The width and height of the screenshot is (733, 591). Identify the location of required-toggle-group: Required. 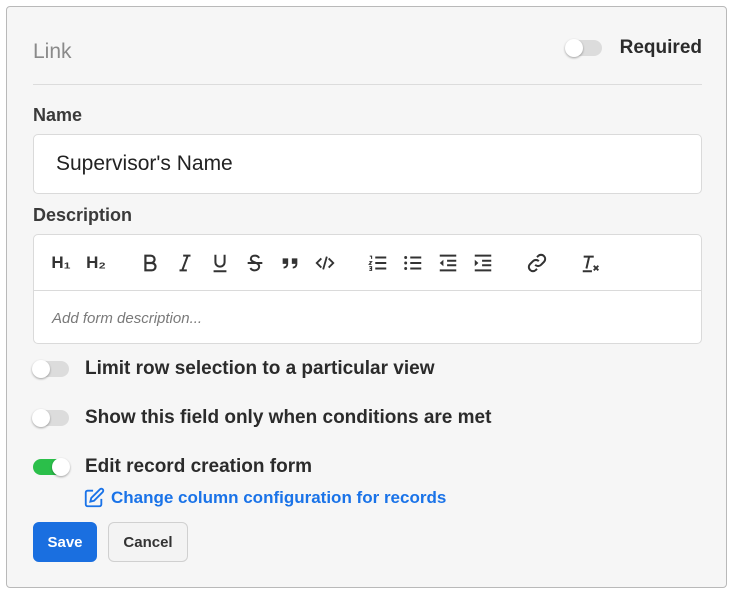
(633, 48).